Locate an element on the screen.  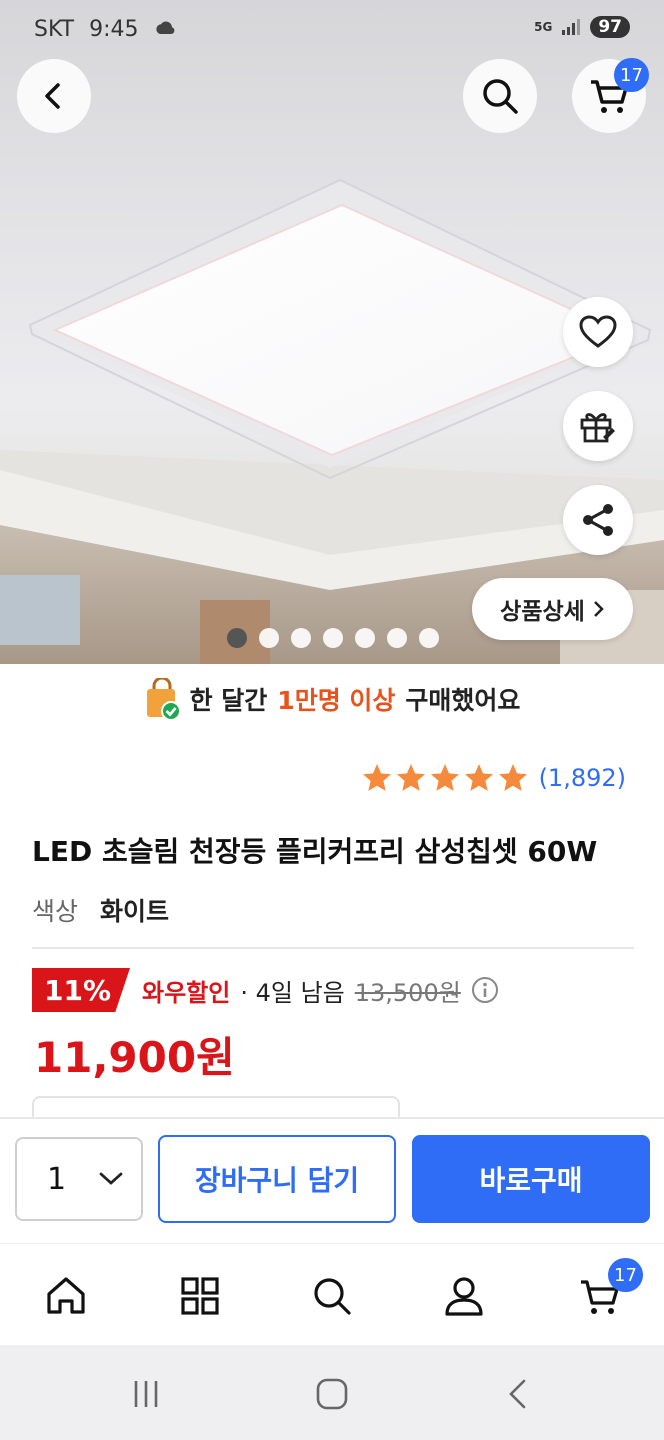
final-price: 11,900원 is located at coordinates (134, 1057).